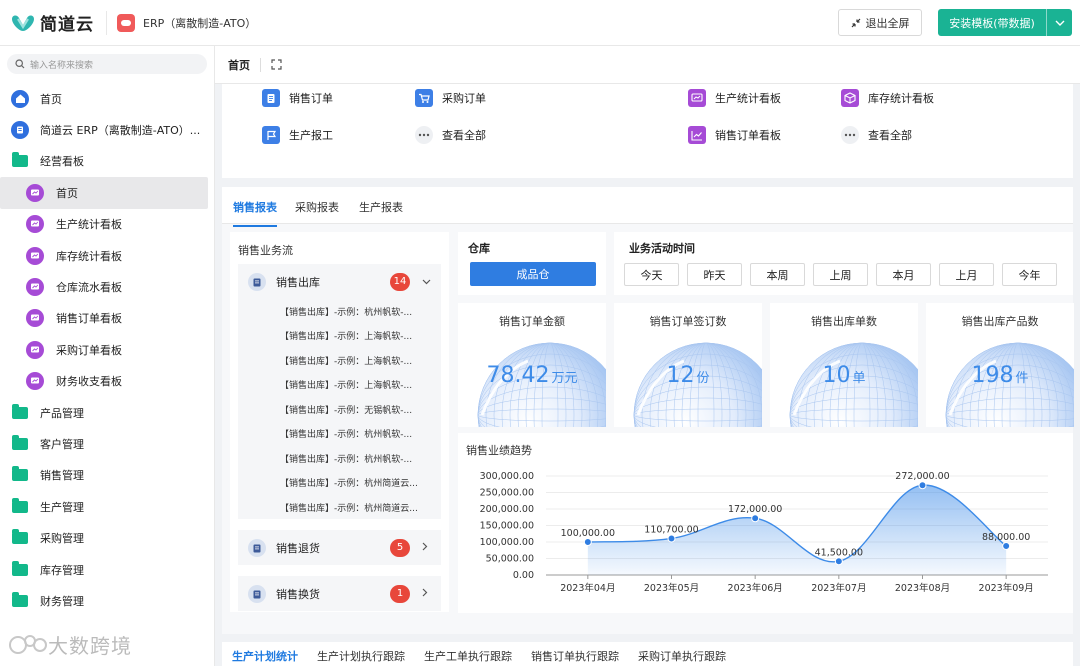 This screenshot has height=666, width=1080. What do you see at coordinates (107, 412) in the screenshot?
I see `sidebar-item-10: 产品管理` at bounding box center [107, 412].